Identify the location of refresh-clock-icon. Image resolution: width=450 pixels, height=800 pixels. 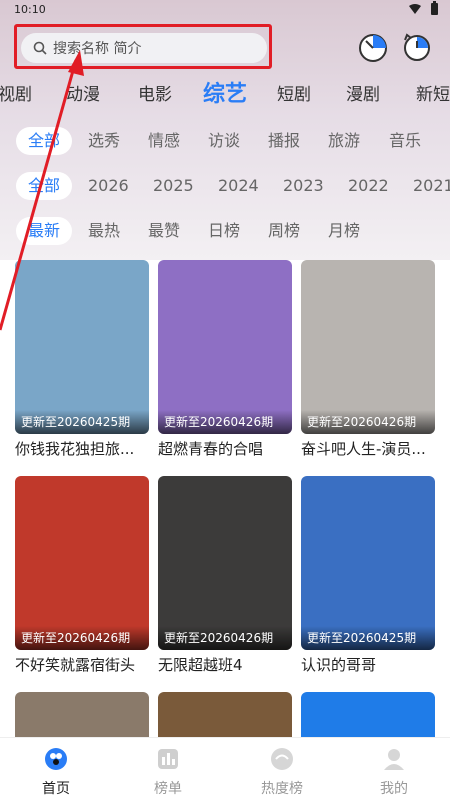
(417, 48).